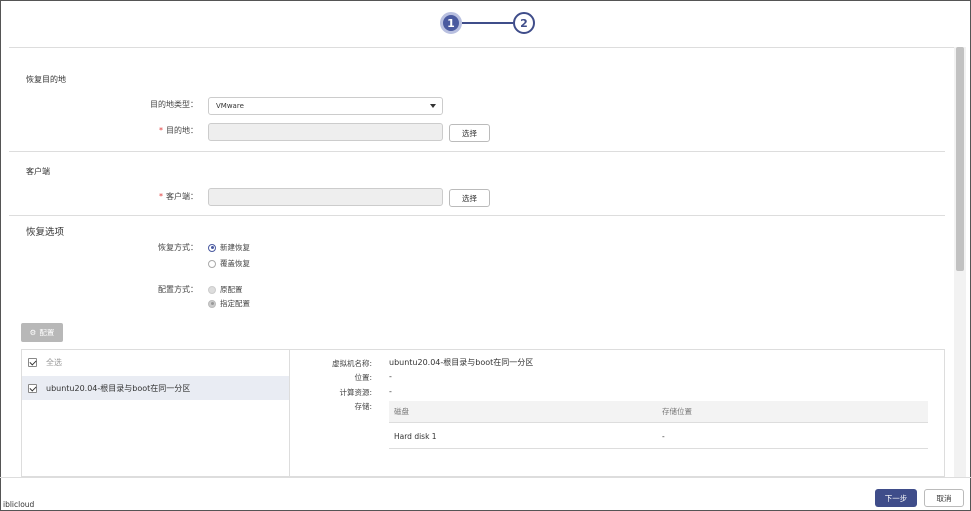  What do you see at coordinates (658, 437) in the screenshot?
I see `table-row: Hard disk 1 -` at bounding box center [658, 437].